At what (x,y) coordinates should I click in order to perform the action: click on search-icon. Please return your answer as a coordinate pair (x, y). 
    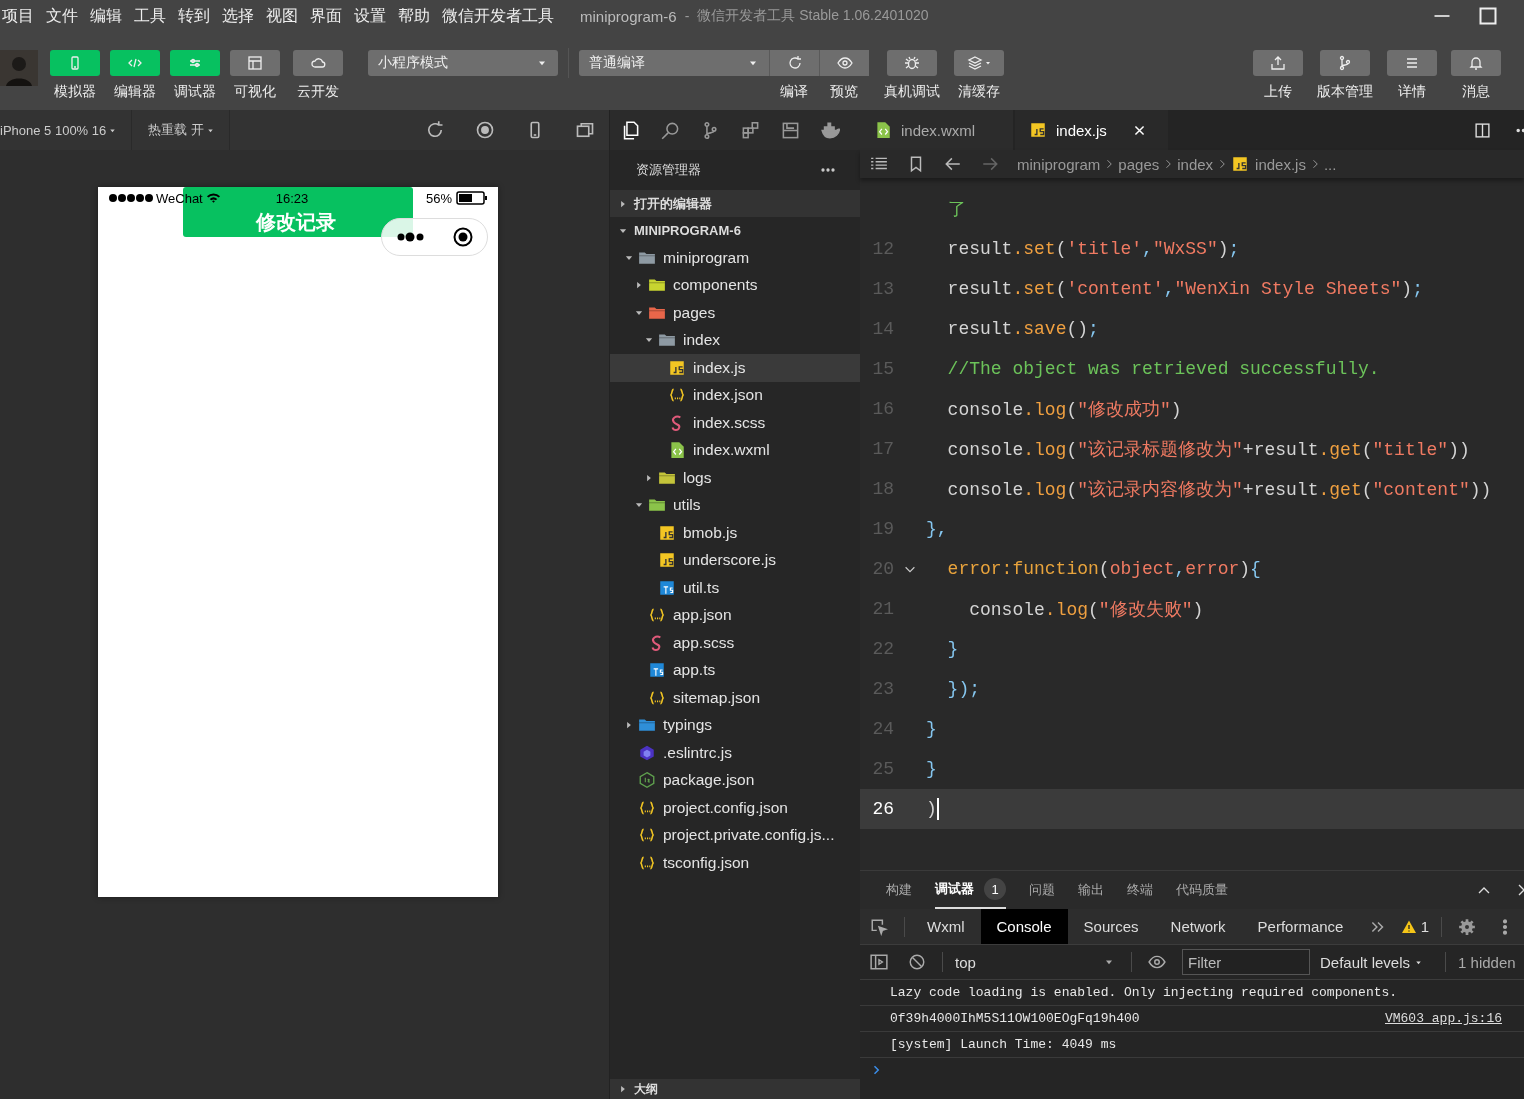
    Looking at the image, I should click on (670, 130).